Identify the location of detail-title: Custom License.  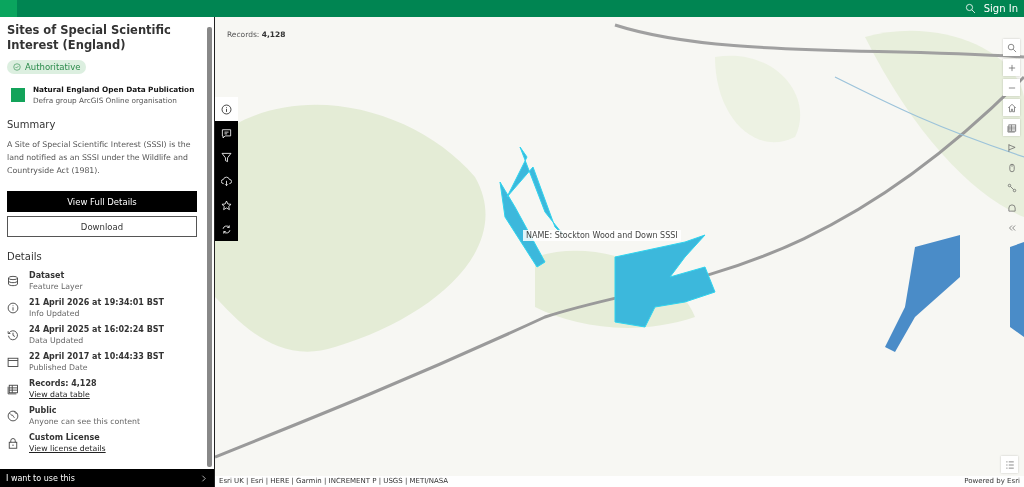
(65, 437).